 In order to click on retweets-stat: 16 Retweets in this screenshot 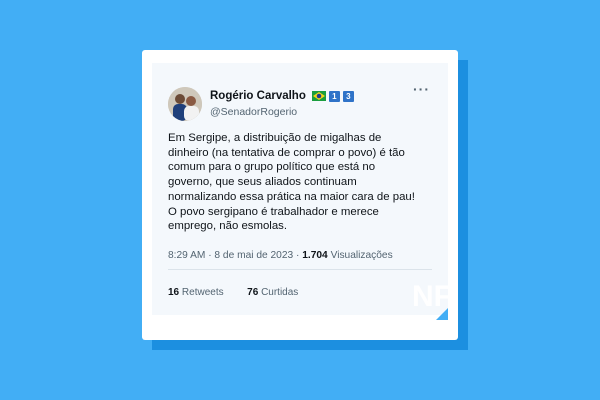, I will do `click(197, 292)`.